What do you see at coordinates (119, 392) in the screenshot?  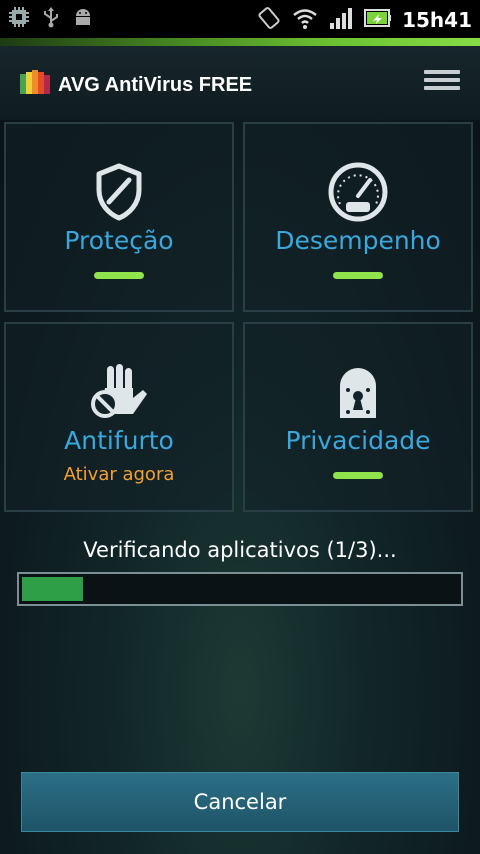 I see `stop-hand-icon` at bounding box center [119, 392].